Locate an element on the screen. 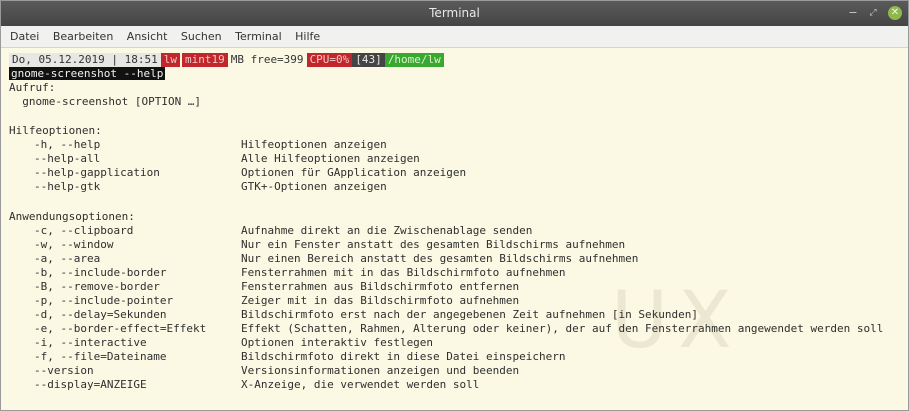  prompt-host: mint19 is located at coordinates (204, 60).